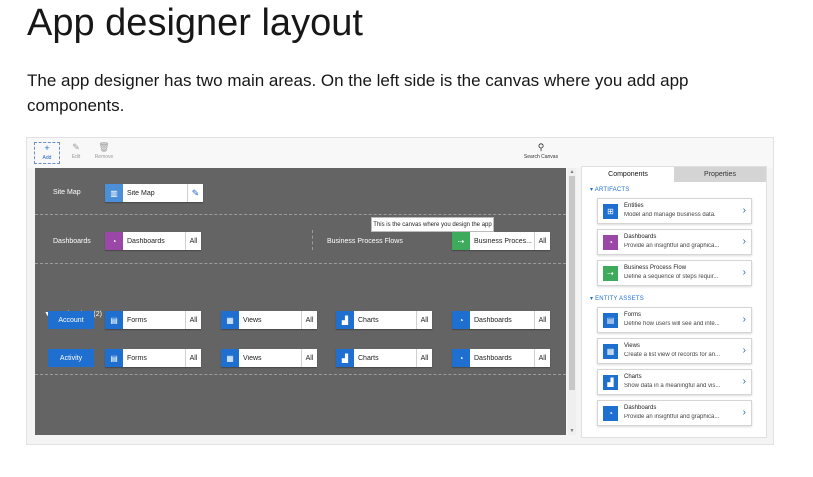 This screenshot has width=813, height=477. Describe the element at coordinates (628, 174) in the screenshot. I see `tab-components: Components` at that location.